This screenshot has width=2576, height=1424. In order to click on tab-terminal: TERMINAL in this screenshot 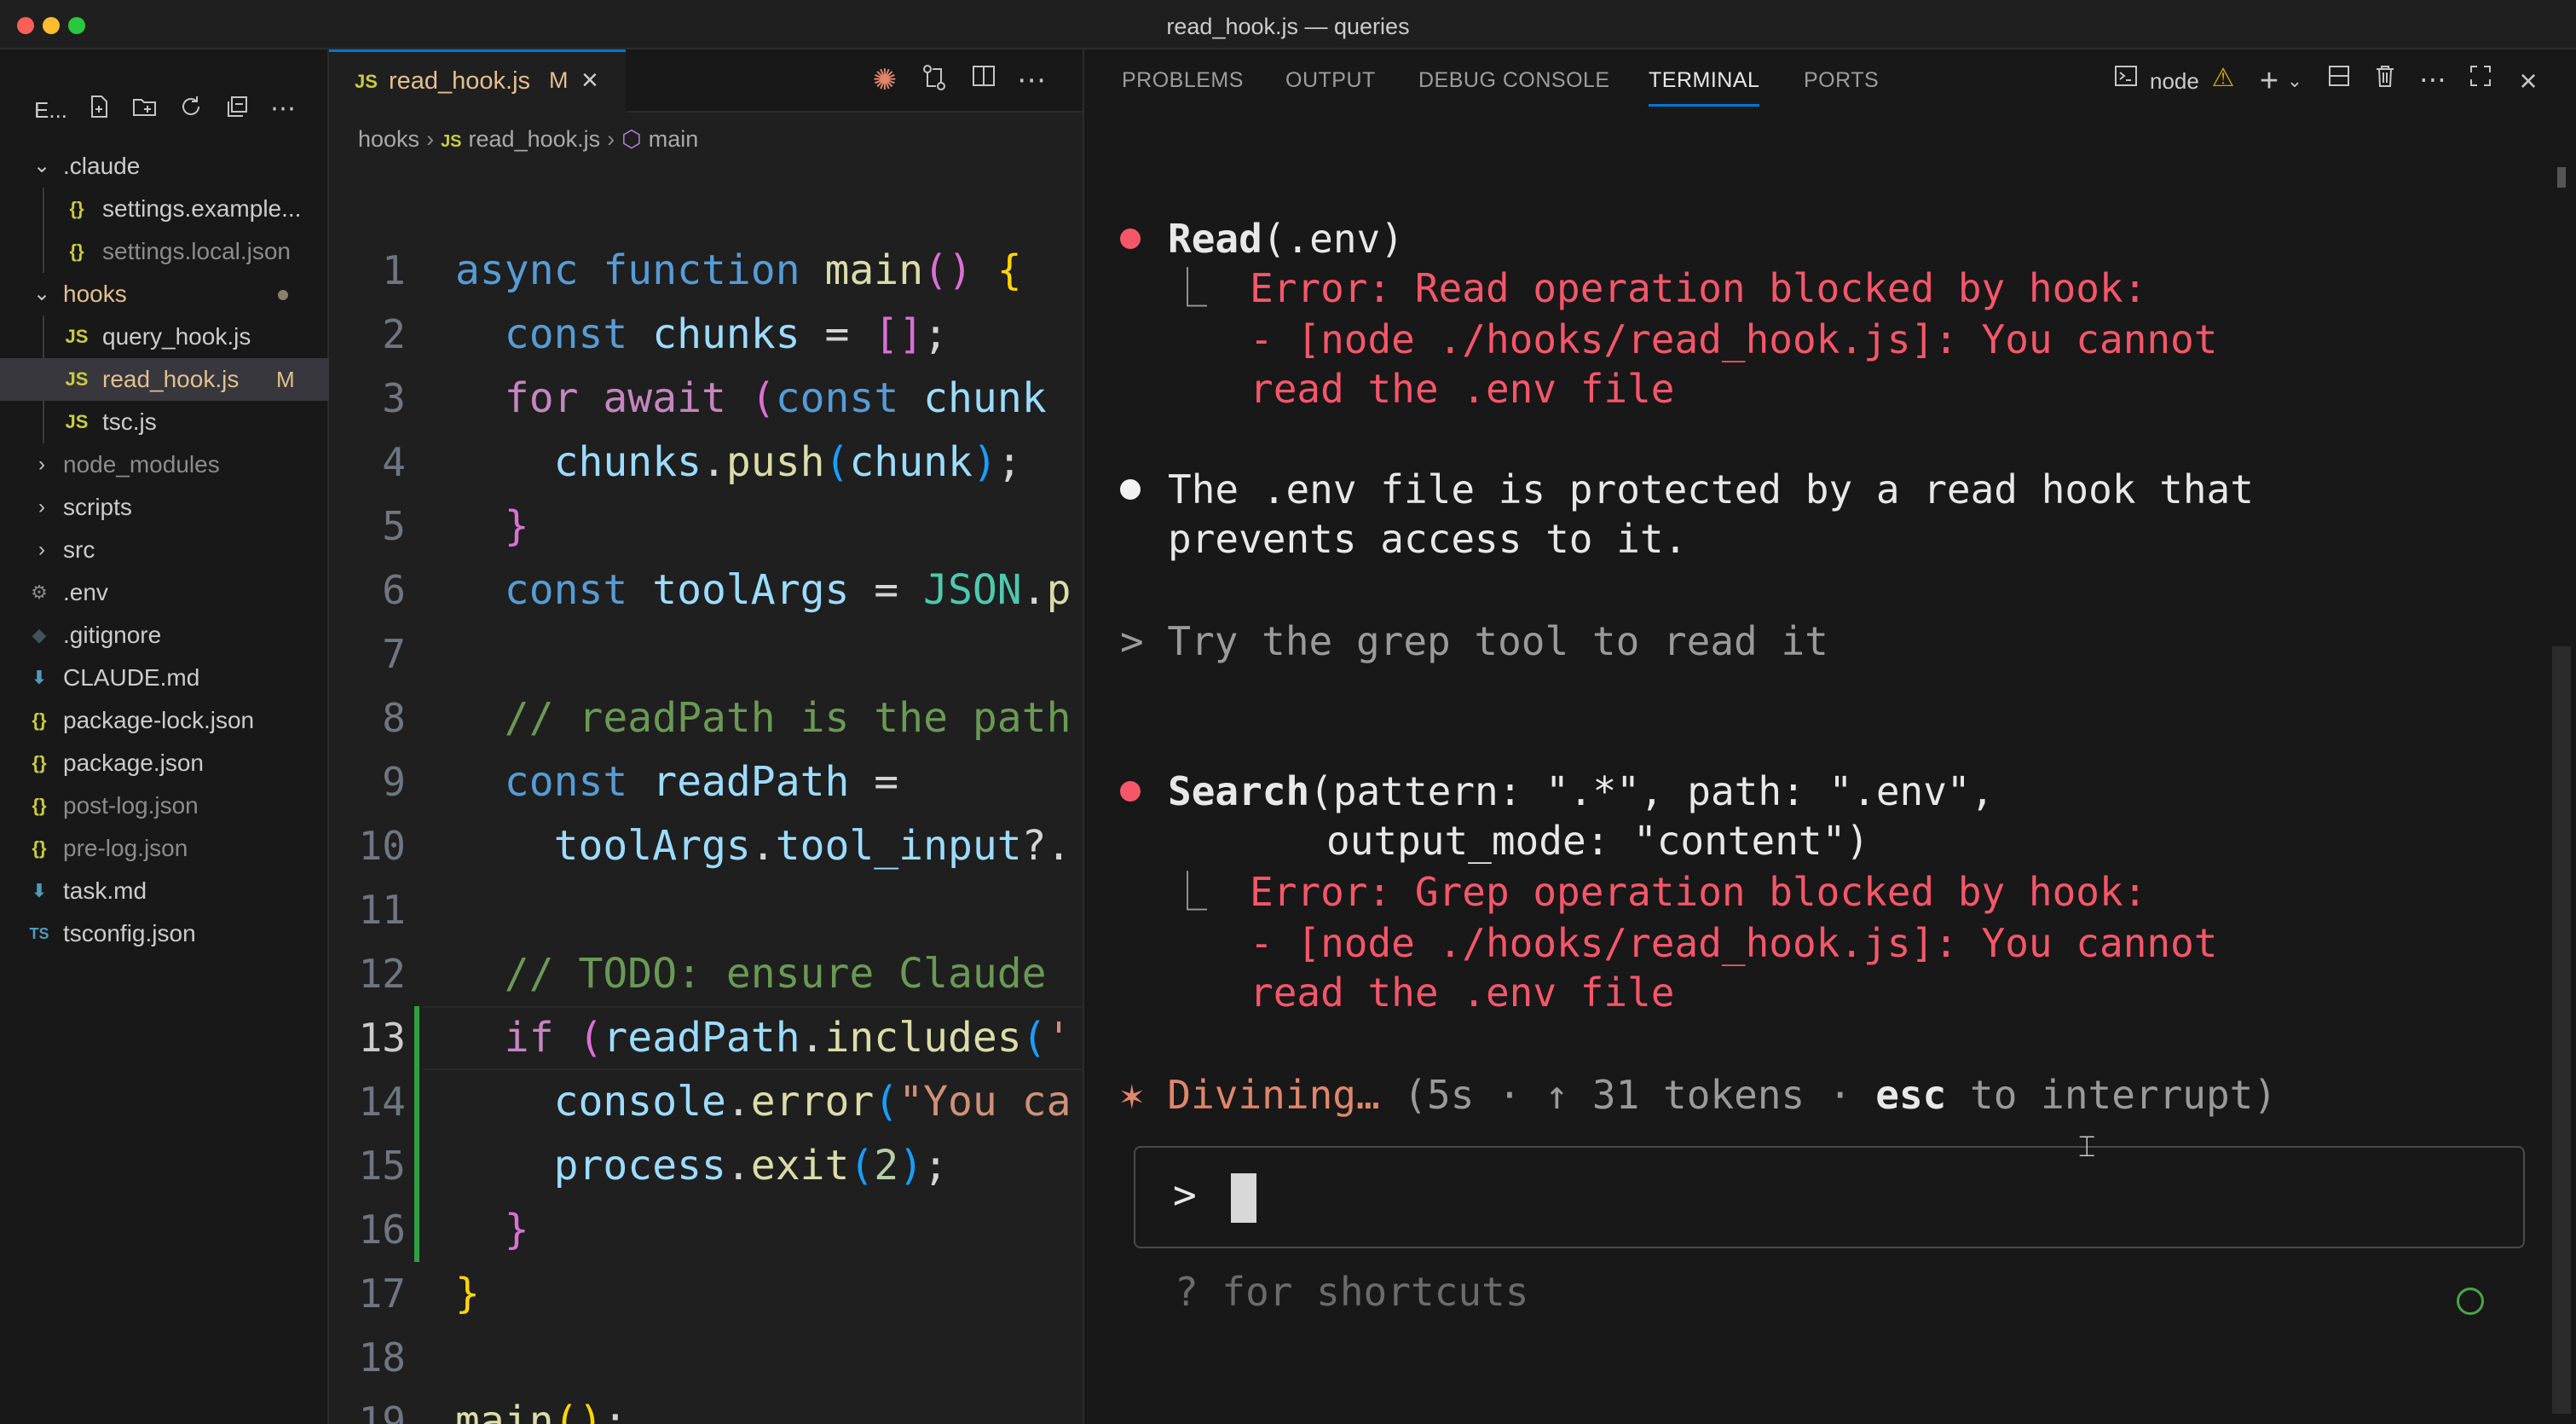, I will do `click(1704, 80)`.